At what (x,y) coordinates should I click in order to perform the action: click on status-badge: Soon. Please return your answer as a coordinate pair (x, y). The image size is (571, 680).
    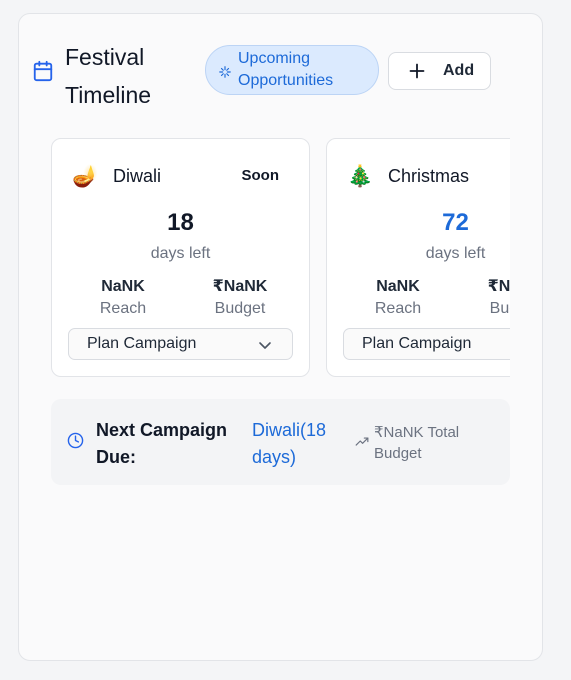
    Looking at the image, I should click on (260, 175).